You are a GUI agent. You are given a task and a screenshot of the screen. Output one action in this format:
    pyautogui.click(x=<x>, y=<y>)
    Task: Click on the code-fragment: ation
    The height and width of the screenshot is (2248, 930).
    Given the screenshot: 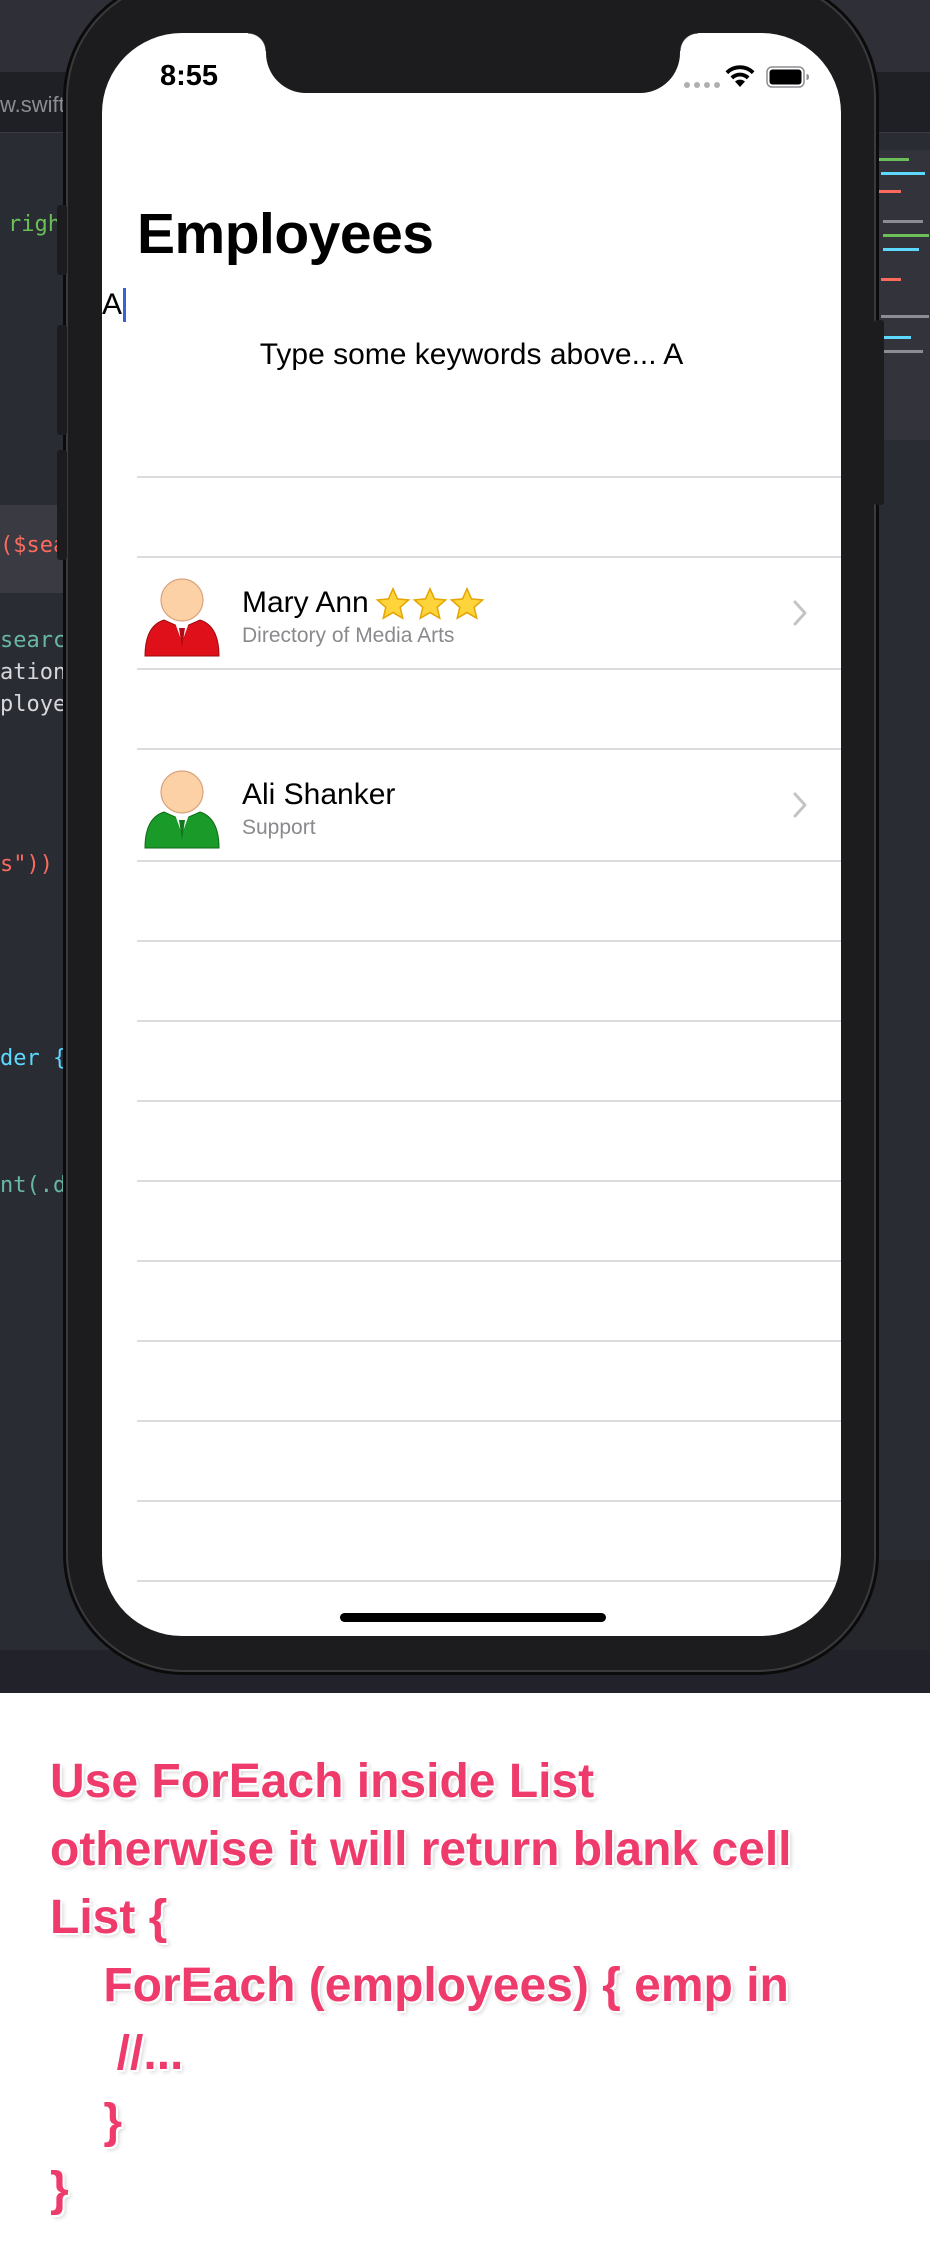 What is the action you would take?
    pyautogui.click(x=33, y=672)
    